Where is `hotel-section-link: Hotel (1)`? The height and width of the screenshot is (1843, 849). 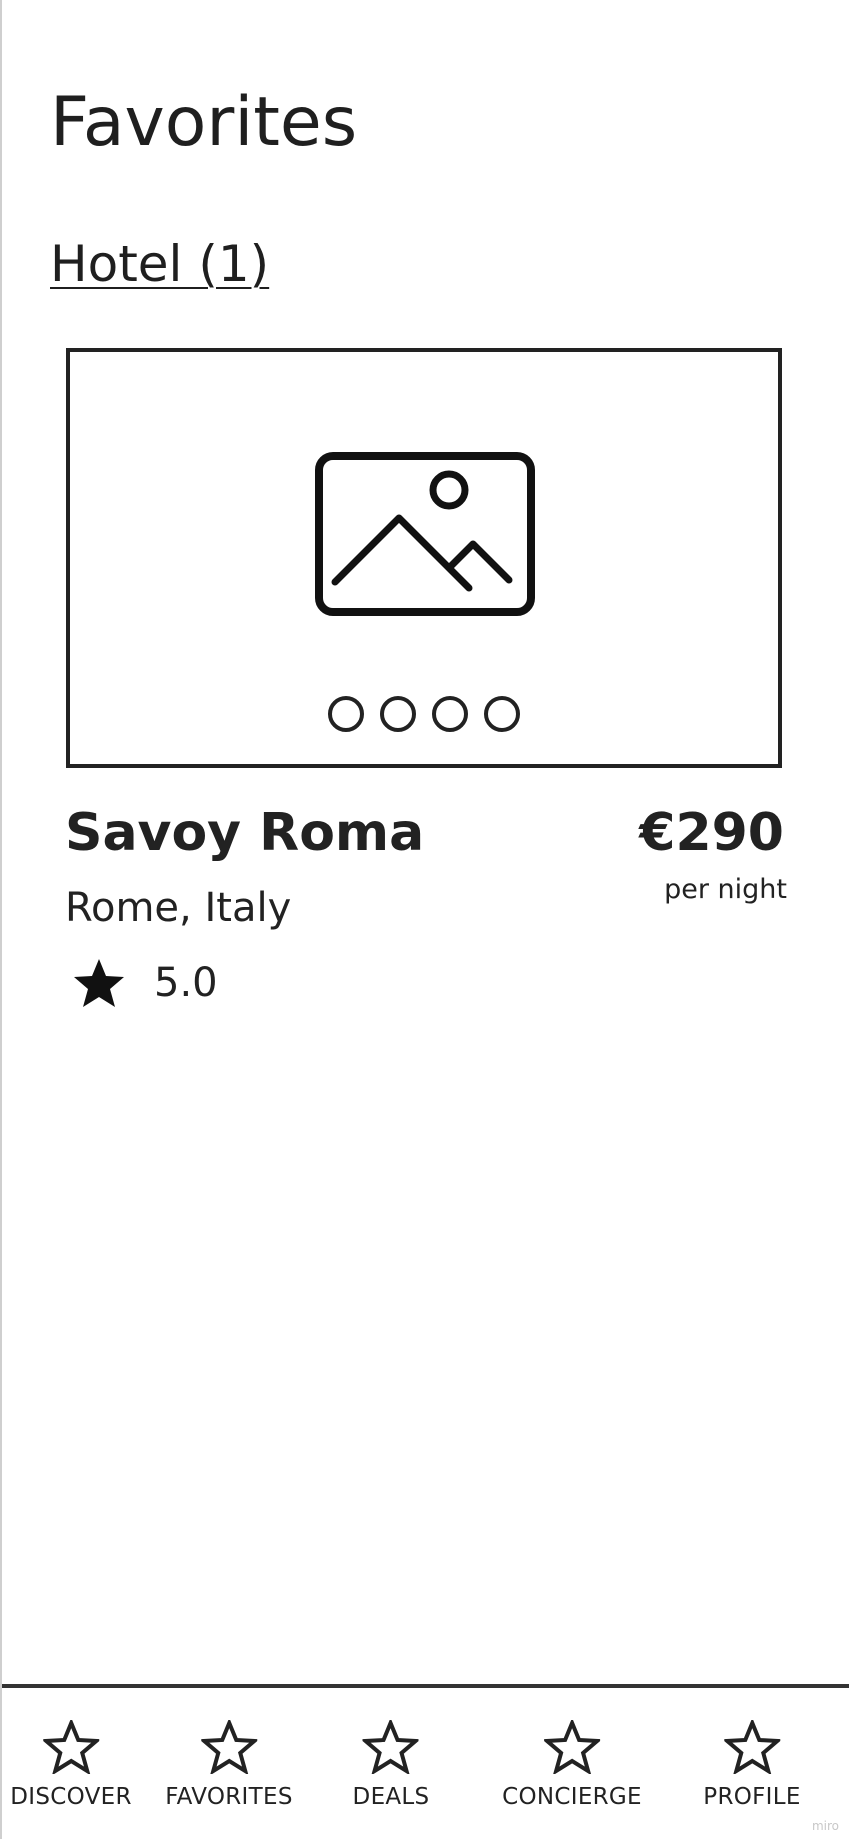
hotel-section-link: Hotel (1) is located at coordinates (159, 264).